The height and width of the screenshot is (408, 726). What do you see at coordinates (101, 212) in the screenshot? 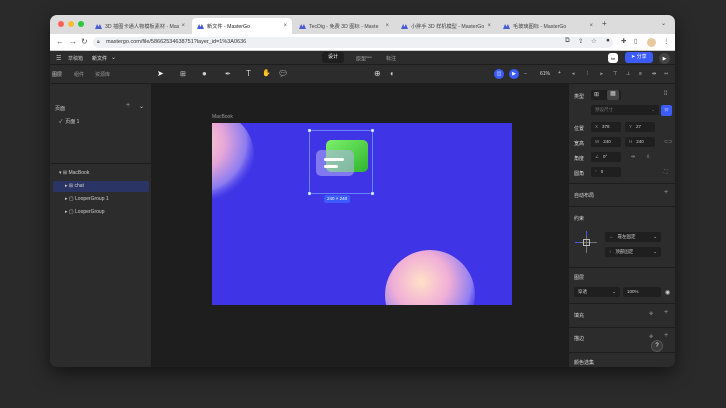
I see `layer-row: ▸ ▢ LooperGroup` at bounding box center [101, 212].